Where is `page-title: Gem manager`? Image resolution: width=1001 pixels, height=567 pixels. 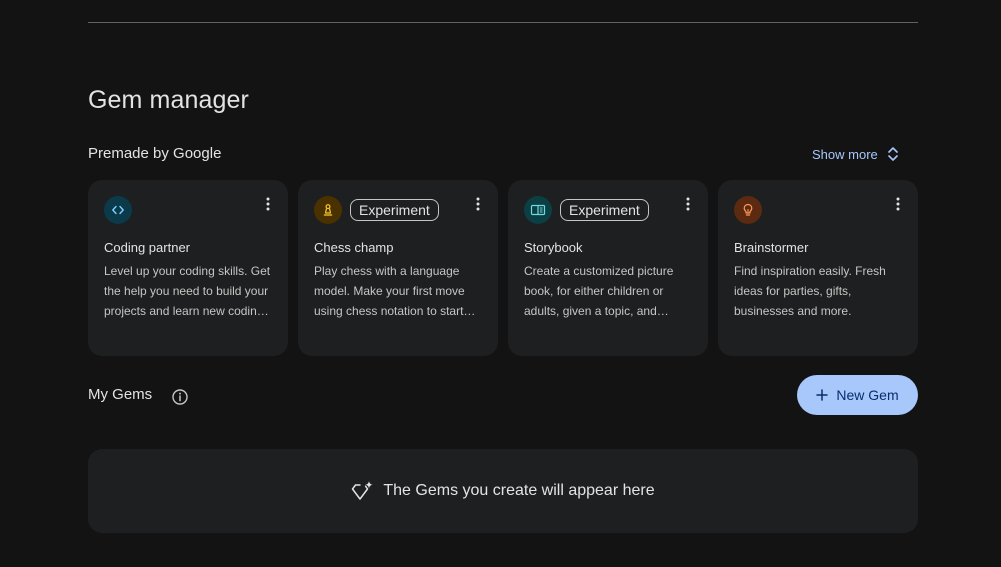
page-title: Gem manager is located at coordinates (168, 100).